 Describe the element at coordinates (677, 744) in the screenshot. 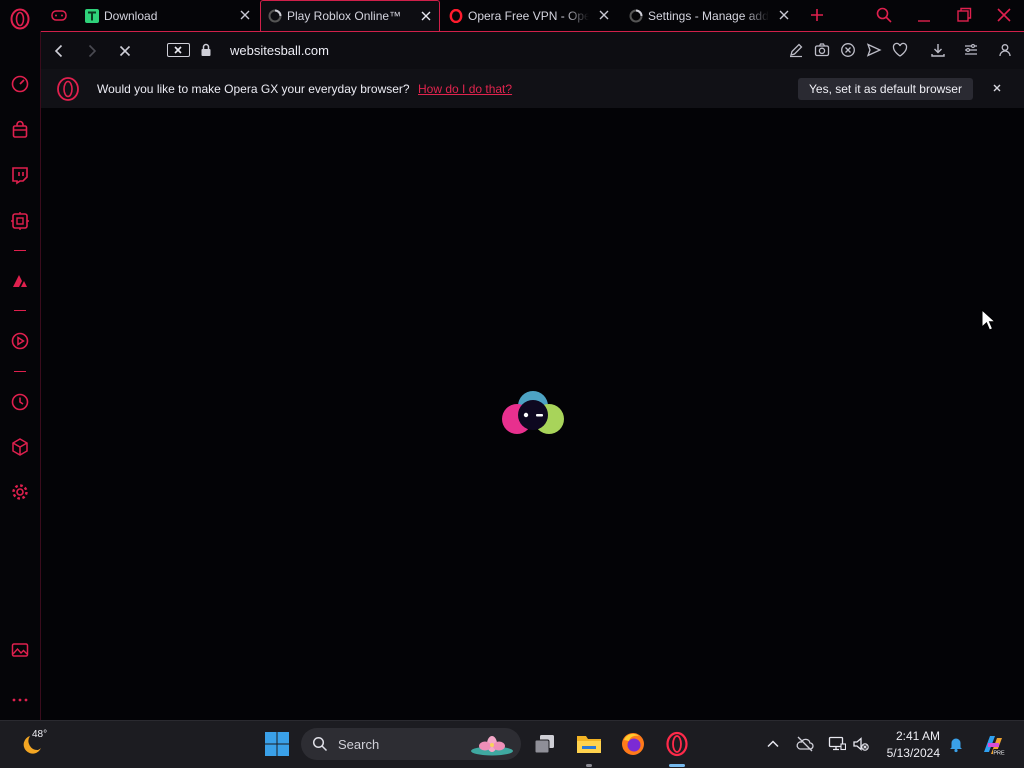

I see `opera-gx-taskbar-icon` at that location.